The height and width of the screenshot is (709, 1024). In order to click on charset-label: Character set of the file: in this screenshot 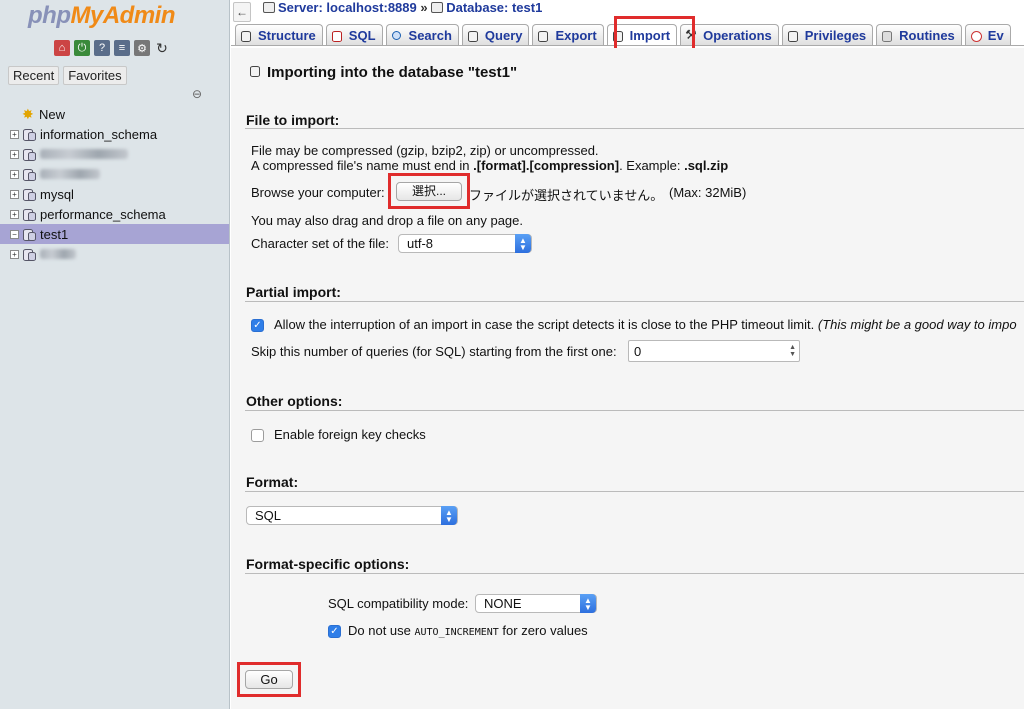, I will do `click(320, 243)`.